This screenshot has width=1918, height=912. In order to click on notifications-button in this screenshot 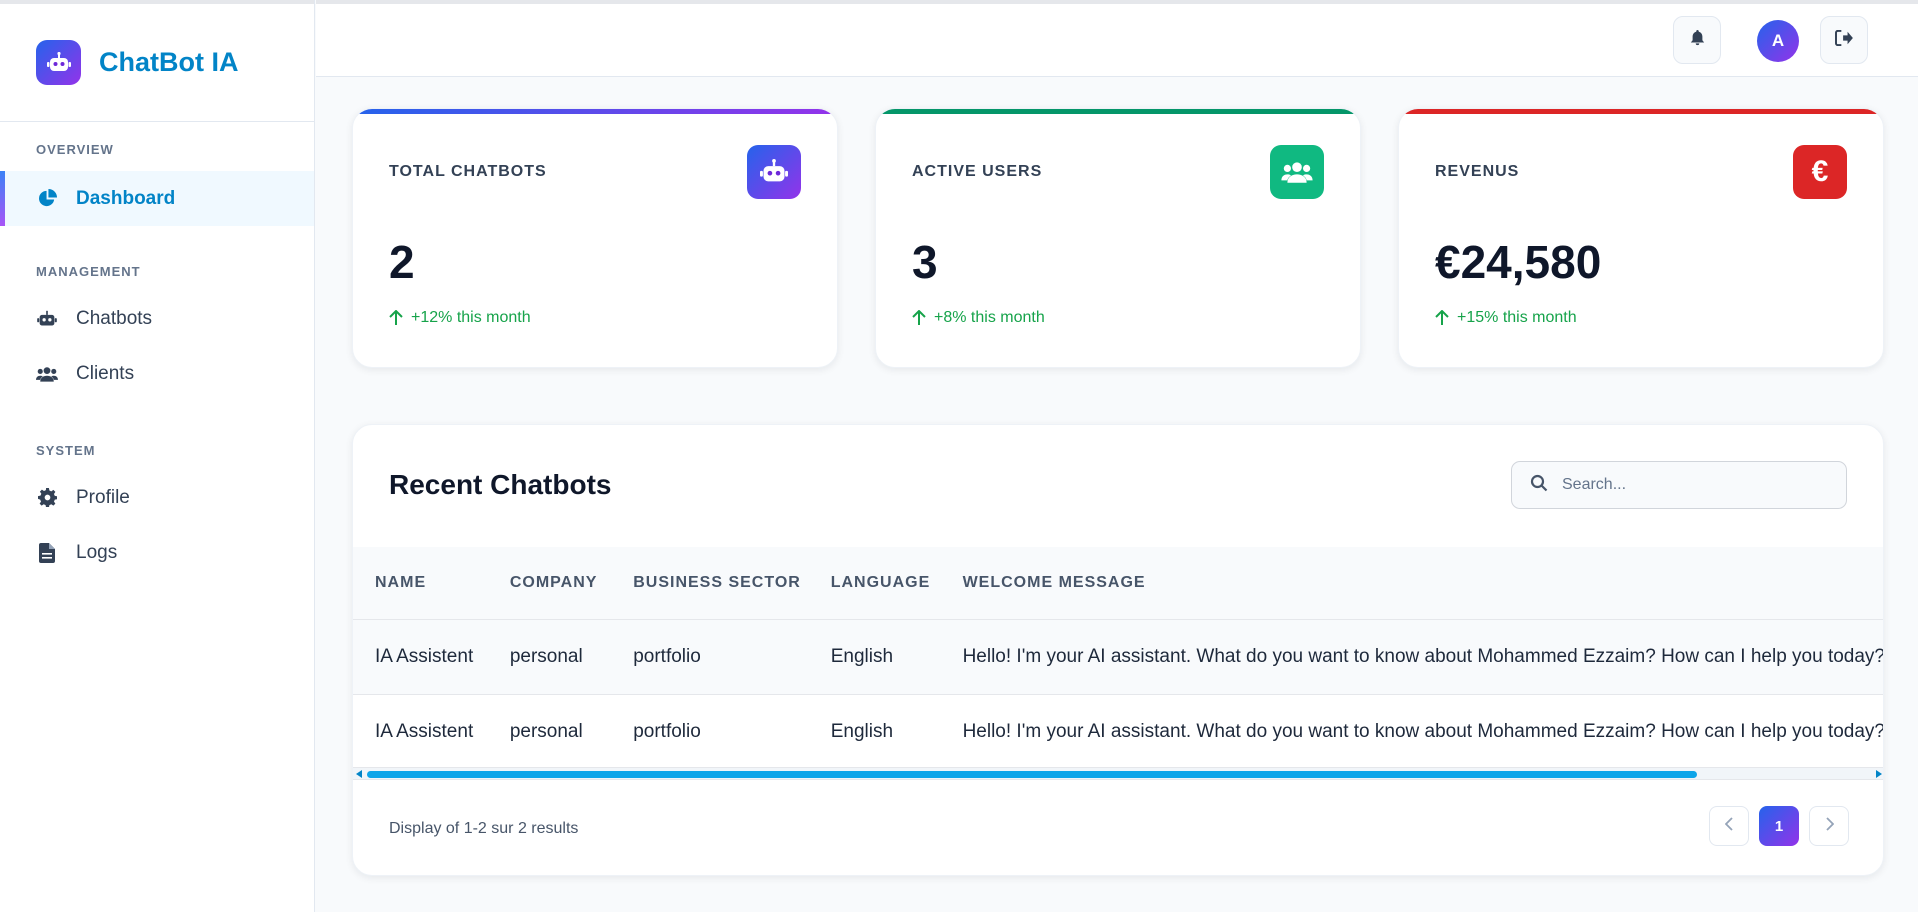, I will do `click(1697, 40)`.